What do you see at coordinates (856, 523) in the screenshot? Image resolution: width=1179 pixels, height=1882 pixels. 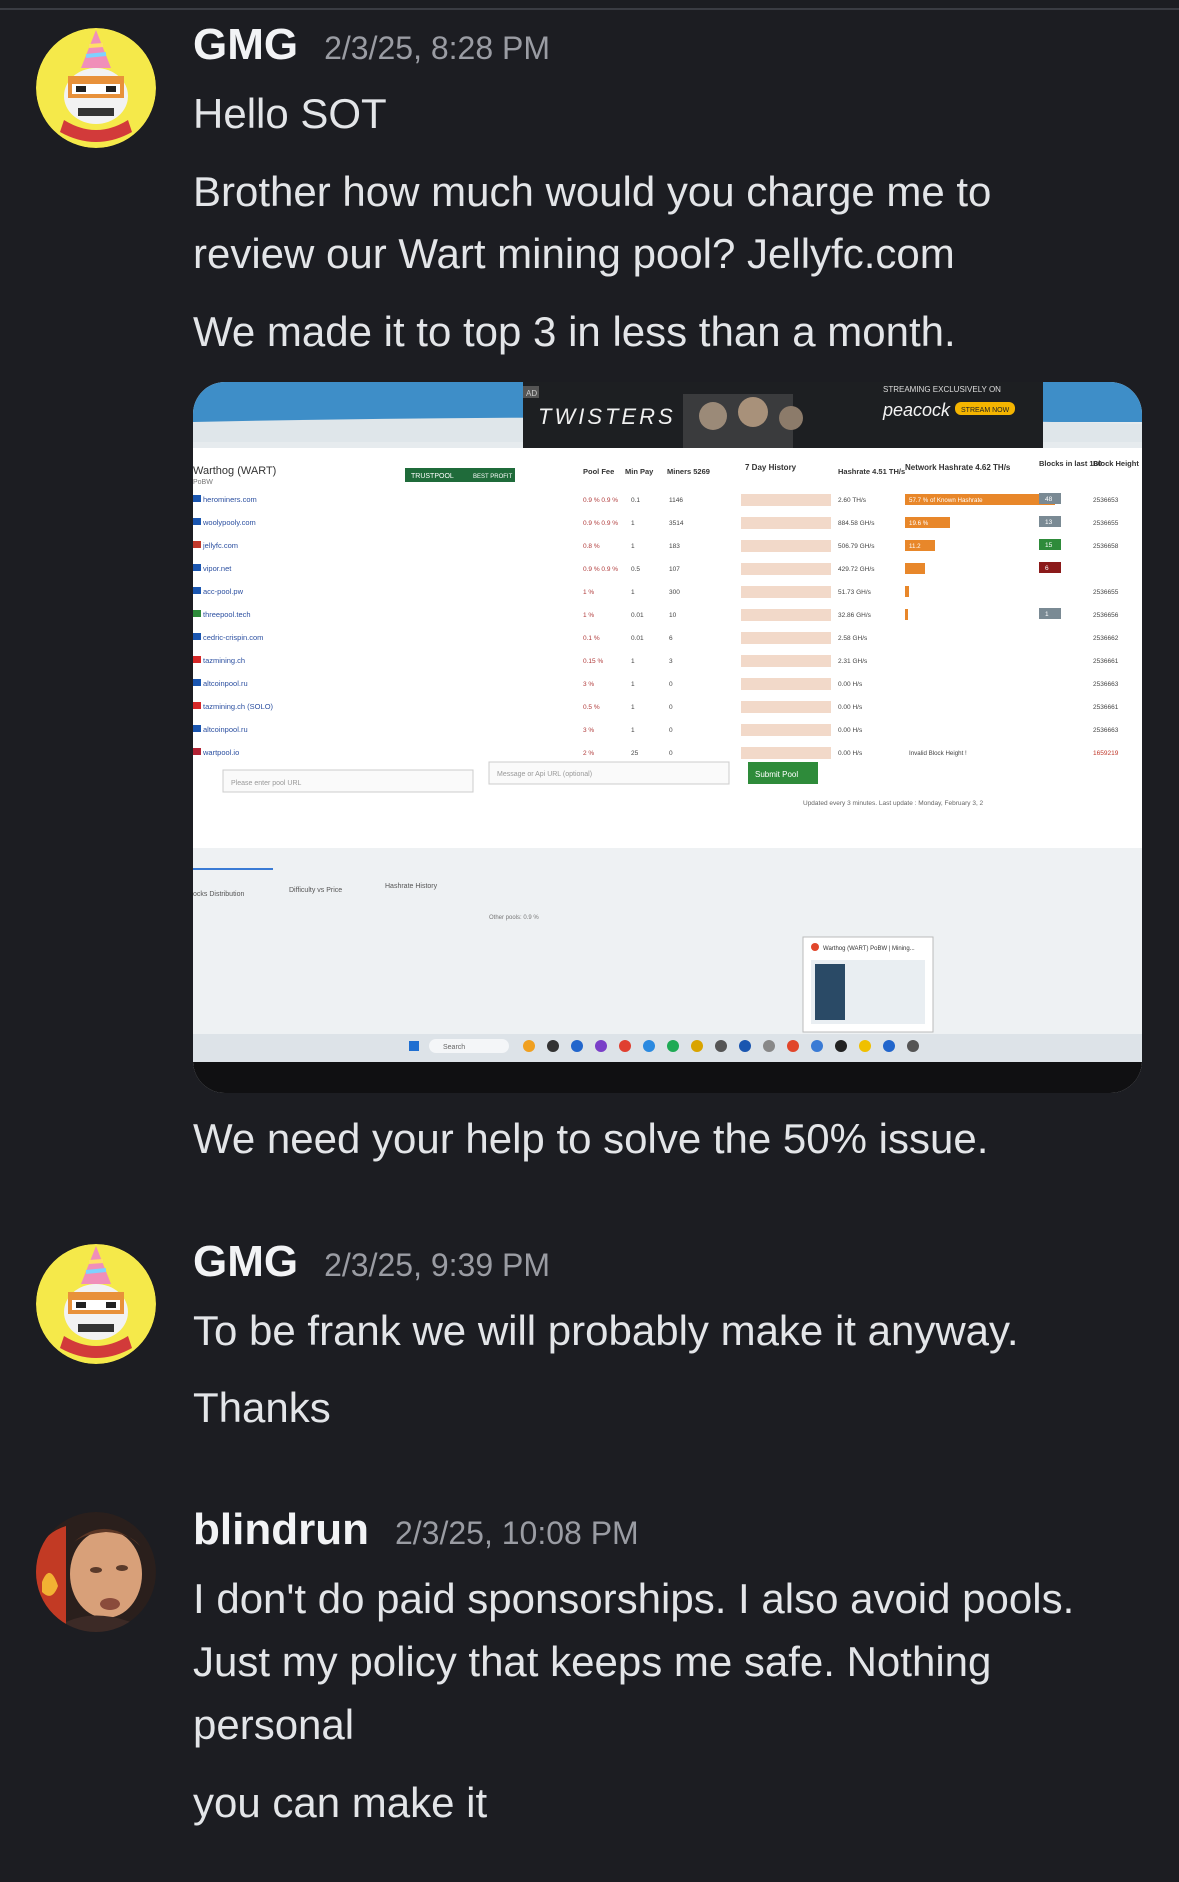 I see `pool-hashrate: 884.58 GH/s` at bounding box center [856, 523].